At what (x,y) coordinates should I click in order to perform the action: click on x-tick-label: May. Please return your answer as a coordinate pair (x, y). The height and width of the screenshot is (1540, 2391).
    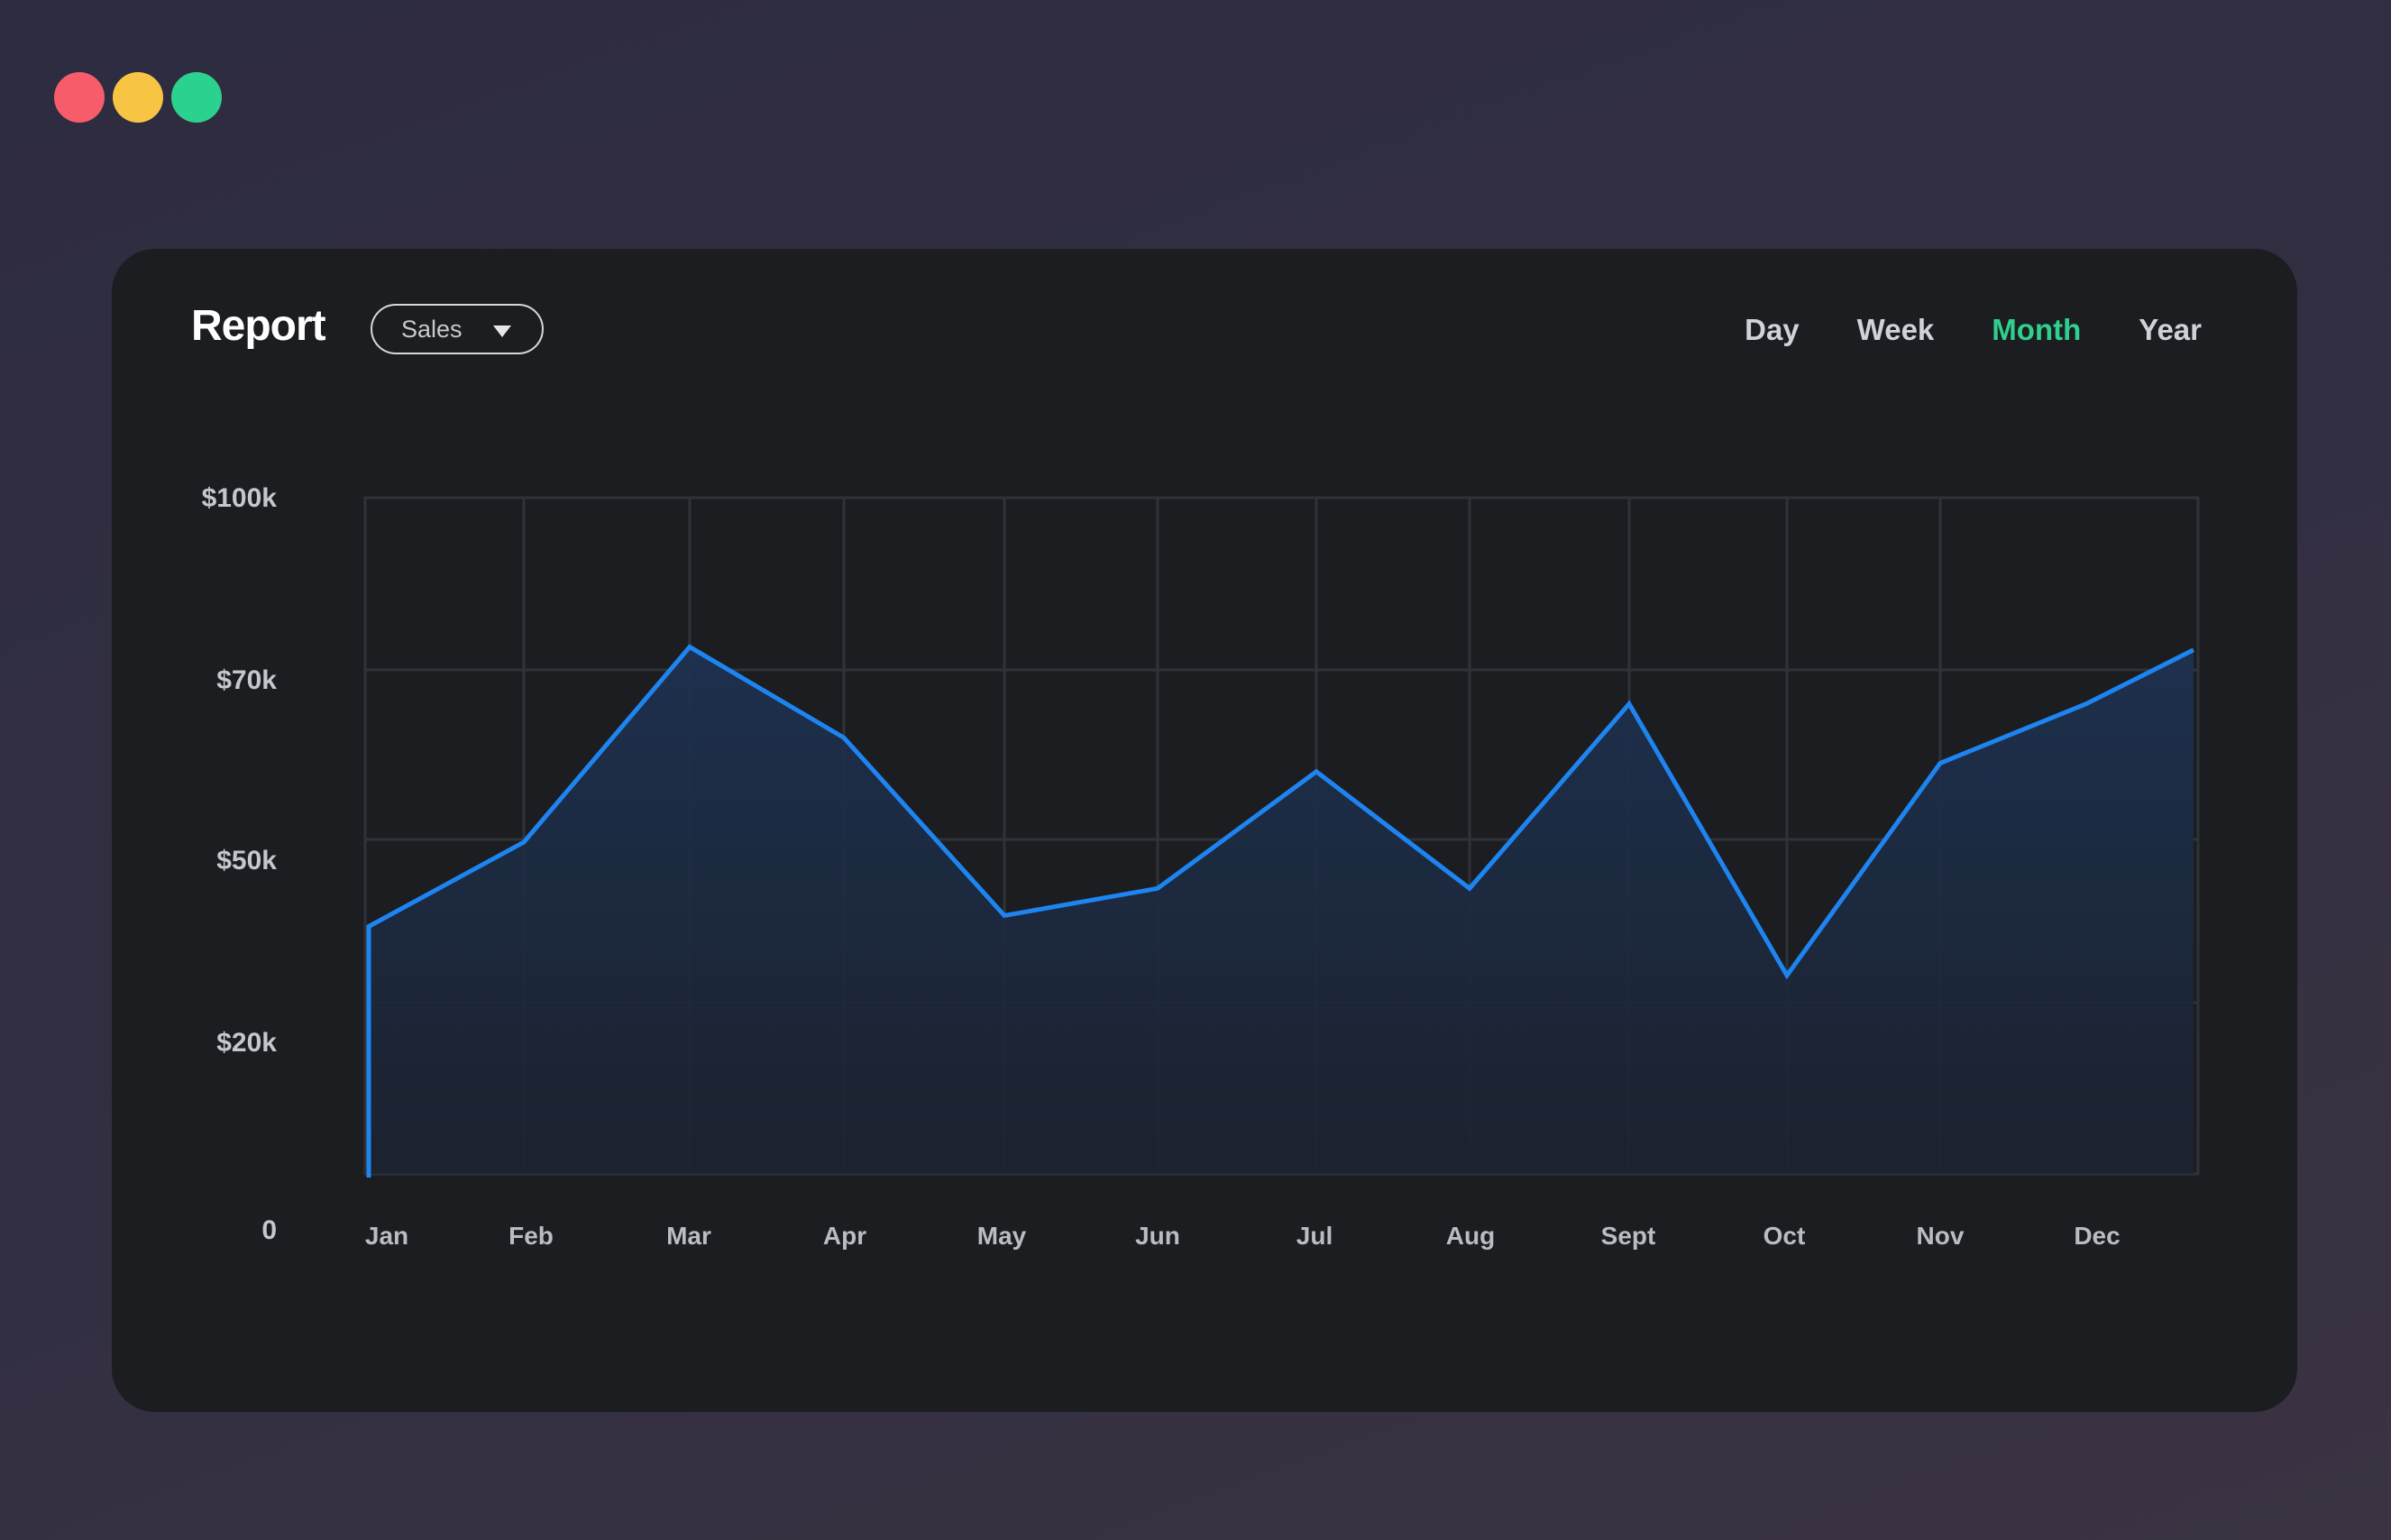
    Looking at the image, I should click on (1002, 1236).